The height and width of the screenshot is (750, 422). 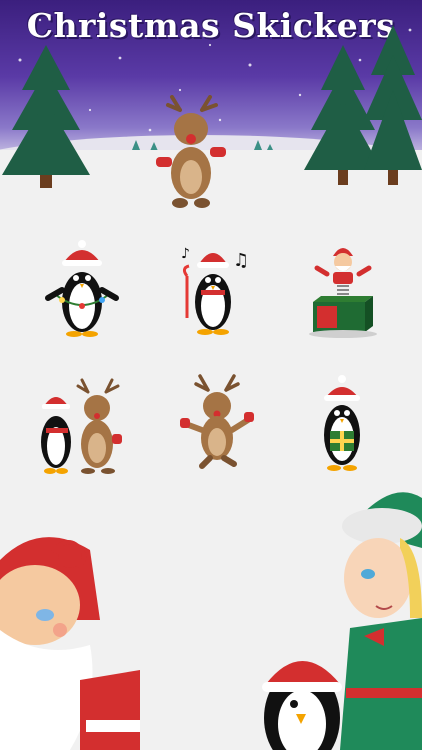 I want to click on penguin-gift-icon, so click(x=342, y=423).